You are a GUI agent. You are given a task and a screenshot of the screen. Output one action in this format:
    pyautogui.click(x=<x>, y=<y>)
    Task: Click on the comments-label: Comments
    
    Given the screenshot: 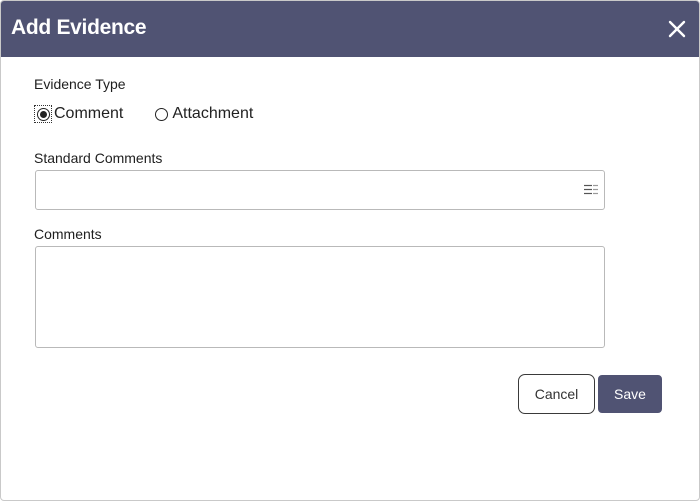 What is the action you would take?
    pyautogui.click(x=68, y=234)
    